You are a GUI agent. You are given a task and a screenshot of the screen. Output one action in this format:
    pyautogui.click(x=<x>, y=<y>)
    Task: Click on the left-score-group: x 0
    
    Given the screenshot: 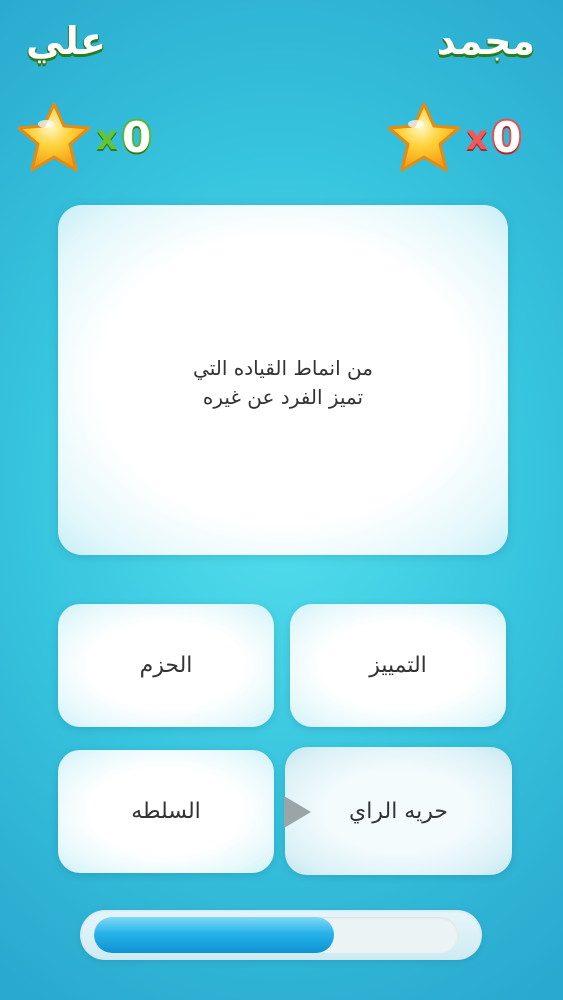 What is the action you would take?
    pyautogui.click(x=83, y=138)
    